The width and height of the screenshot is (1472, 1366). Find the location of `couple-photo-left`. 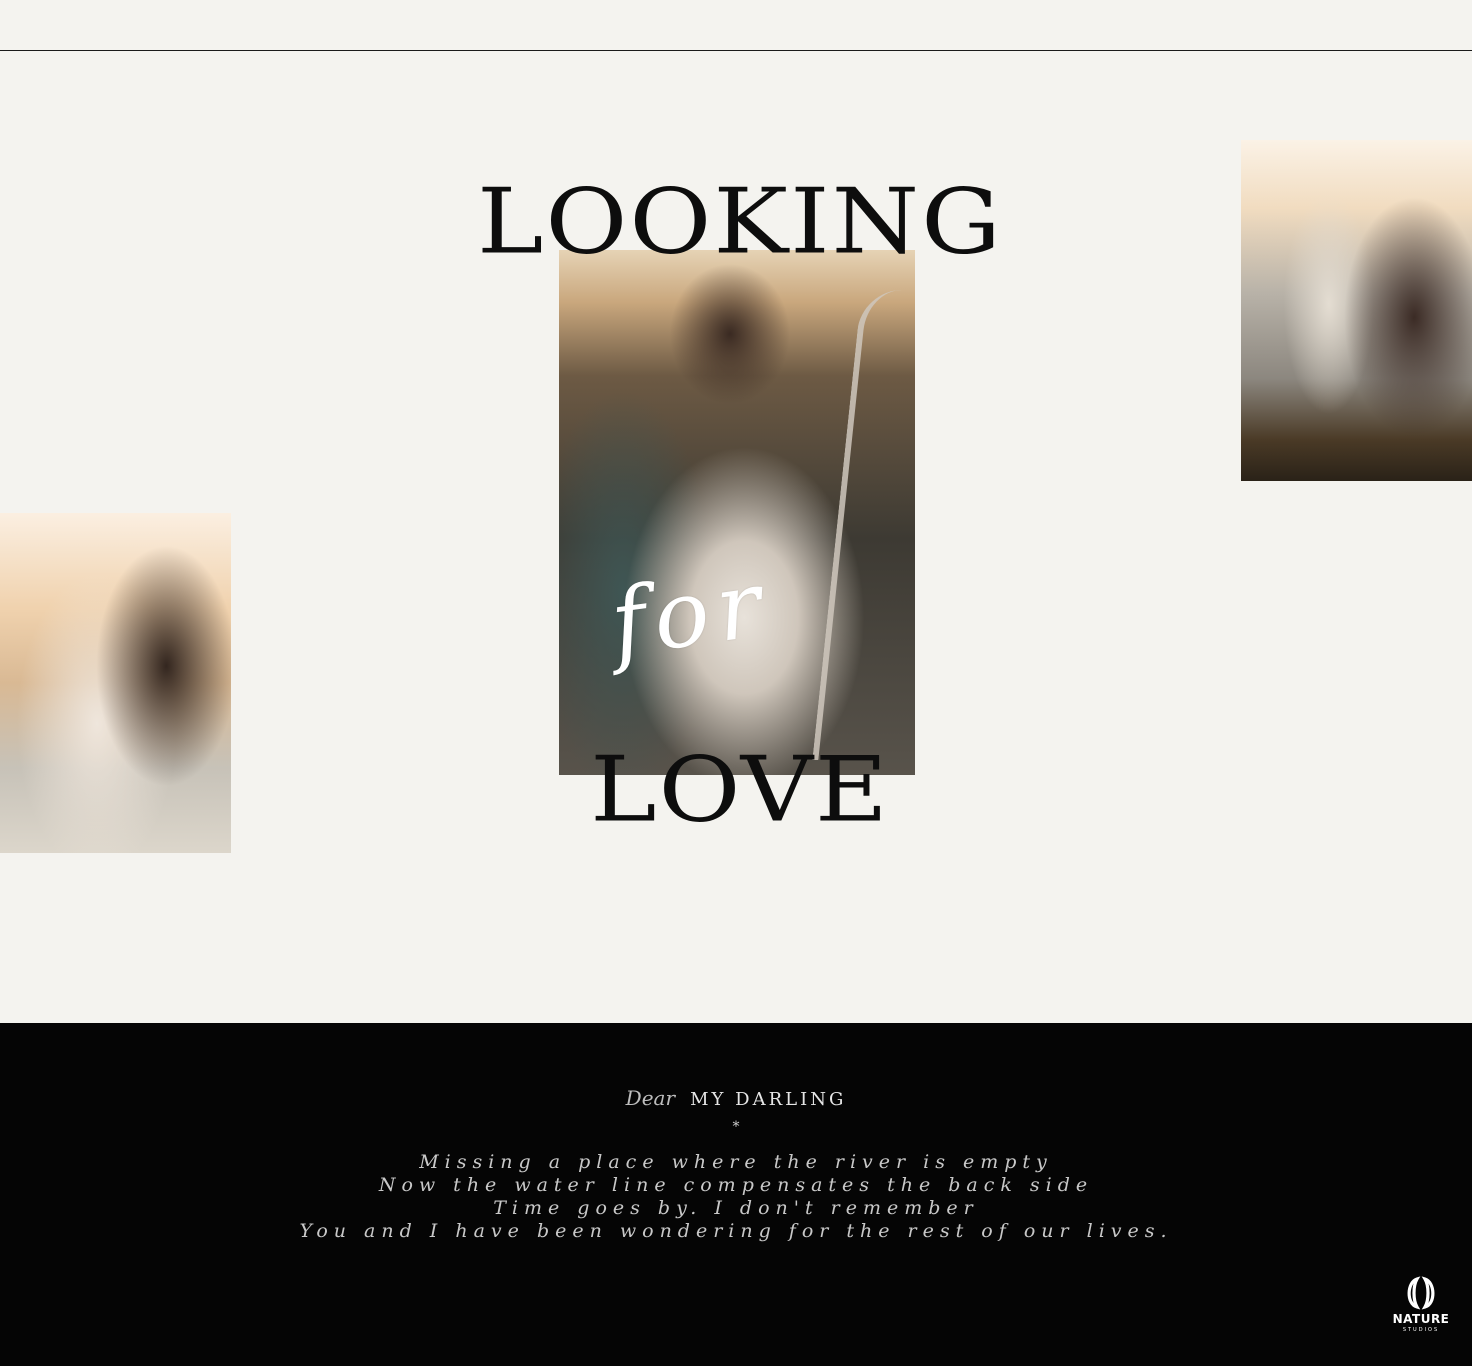

couple-photo-left is located at coordinates (115, 683).